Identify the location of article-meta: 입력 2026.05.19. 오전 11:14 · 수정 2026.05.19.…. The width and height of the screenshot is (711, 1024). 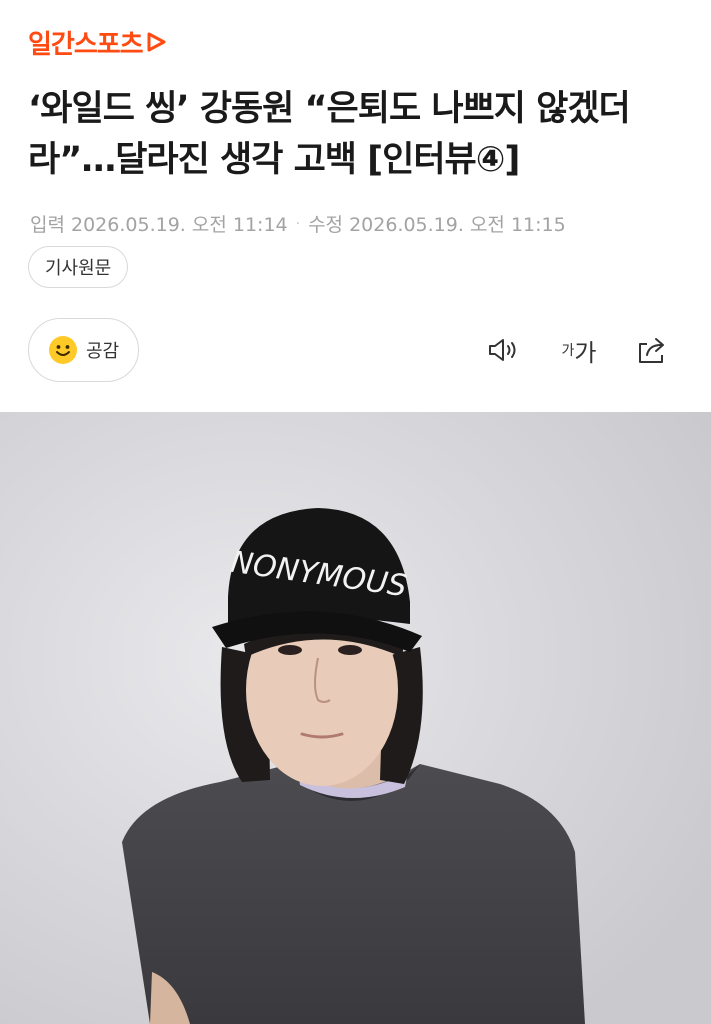
(298, 223).